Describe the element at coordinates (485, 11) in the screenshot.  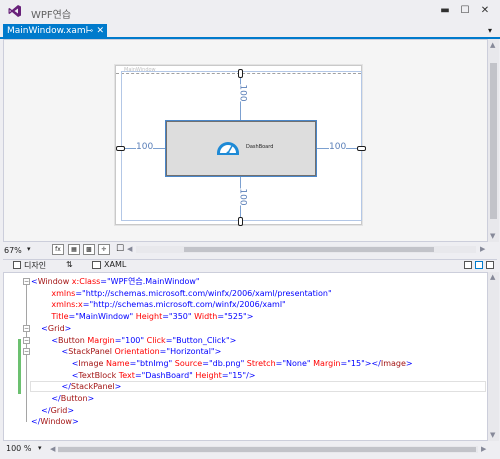
I see `close-icon: ✕` at that location.